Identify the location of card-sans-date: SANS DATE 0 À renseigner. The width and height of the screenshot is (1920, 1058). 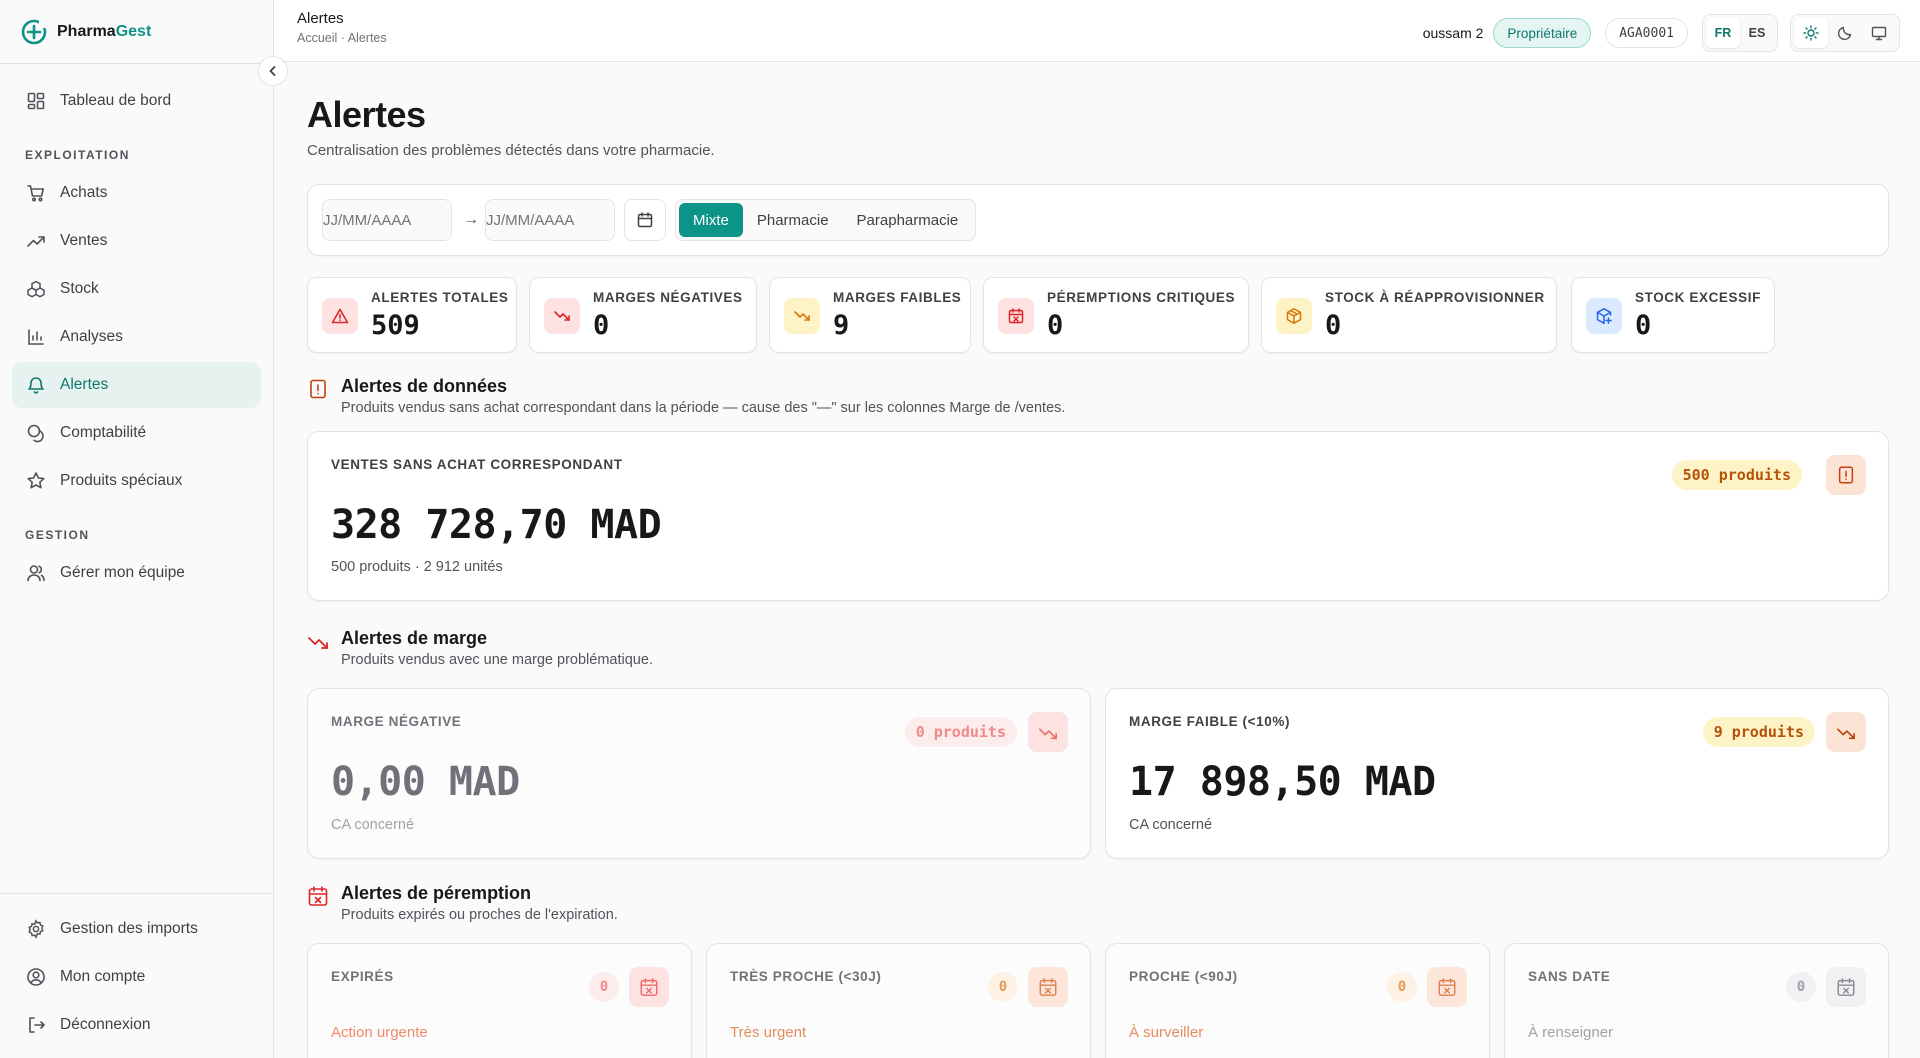
(1696, 1000).